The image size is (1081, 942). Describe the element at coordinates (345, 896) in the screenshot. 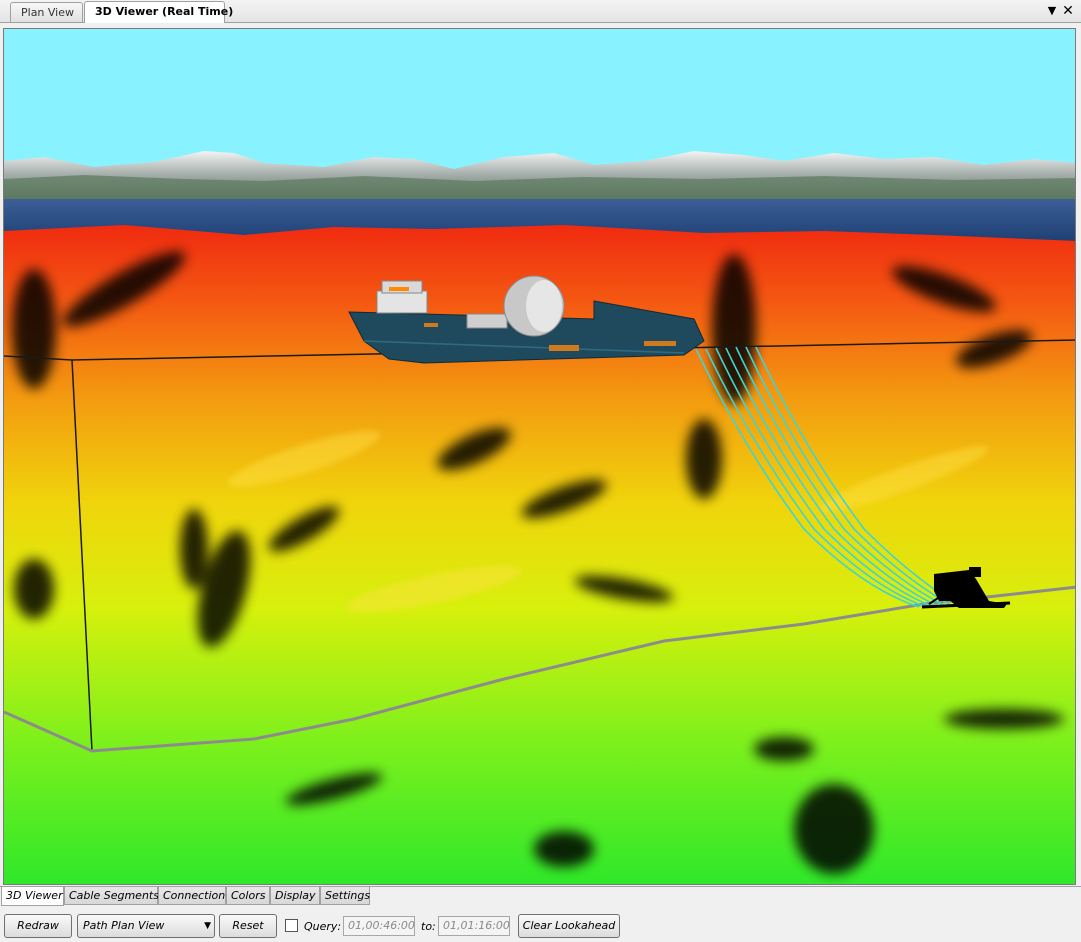

I see `tab-settings: Settings` at that location.